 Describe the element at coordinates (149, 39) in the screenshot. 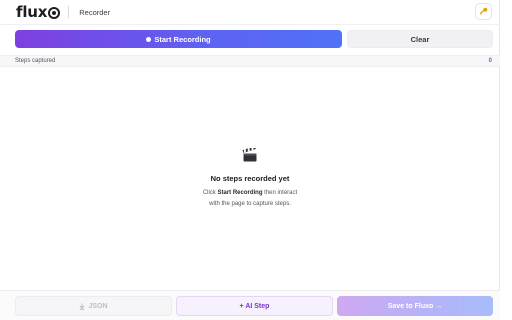

I see `record-dot-icon` at that location.